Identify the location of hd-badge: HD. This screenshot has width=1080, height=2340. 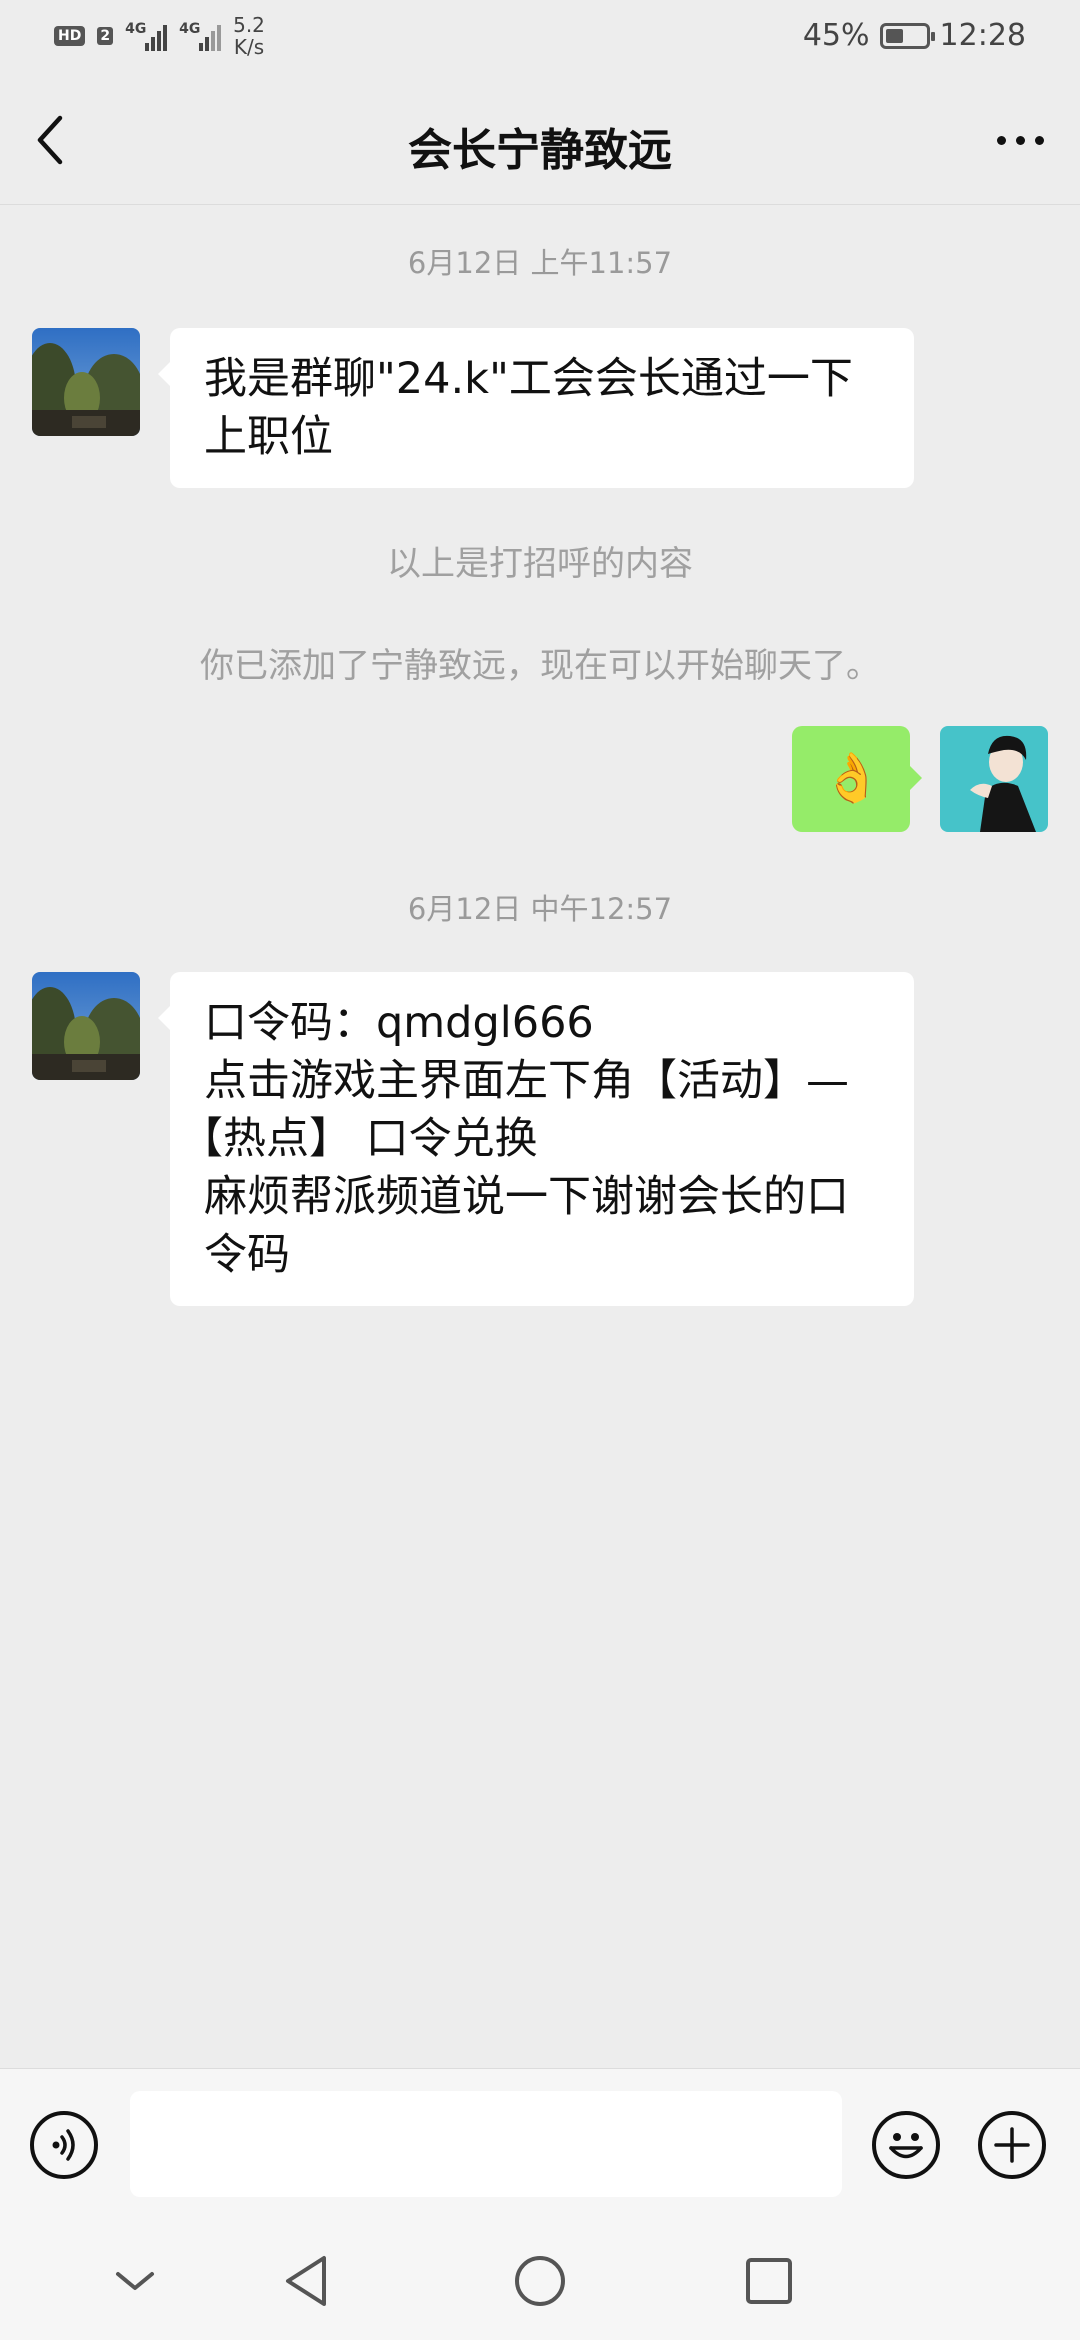
(70, 36).